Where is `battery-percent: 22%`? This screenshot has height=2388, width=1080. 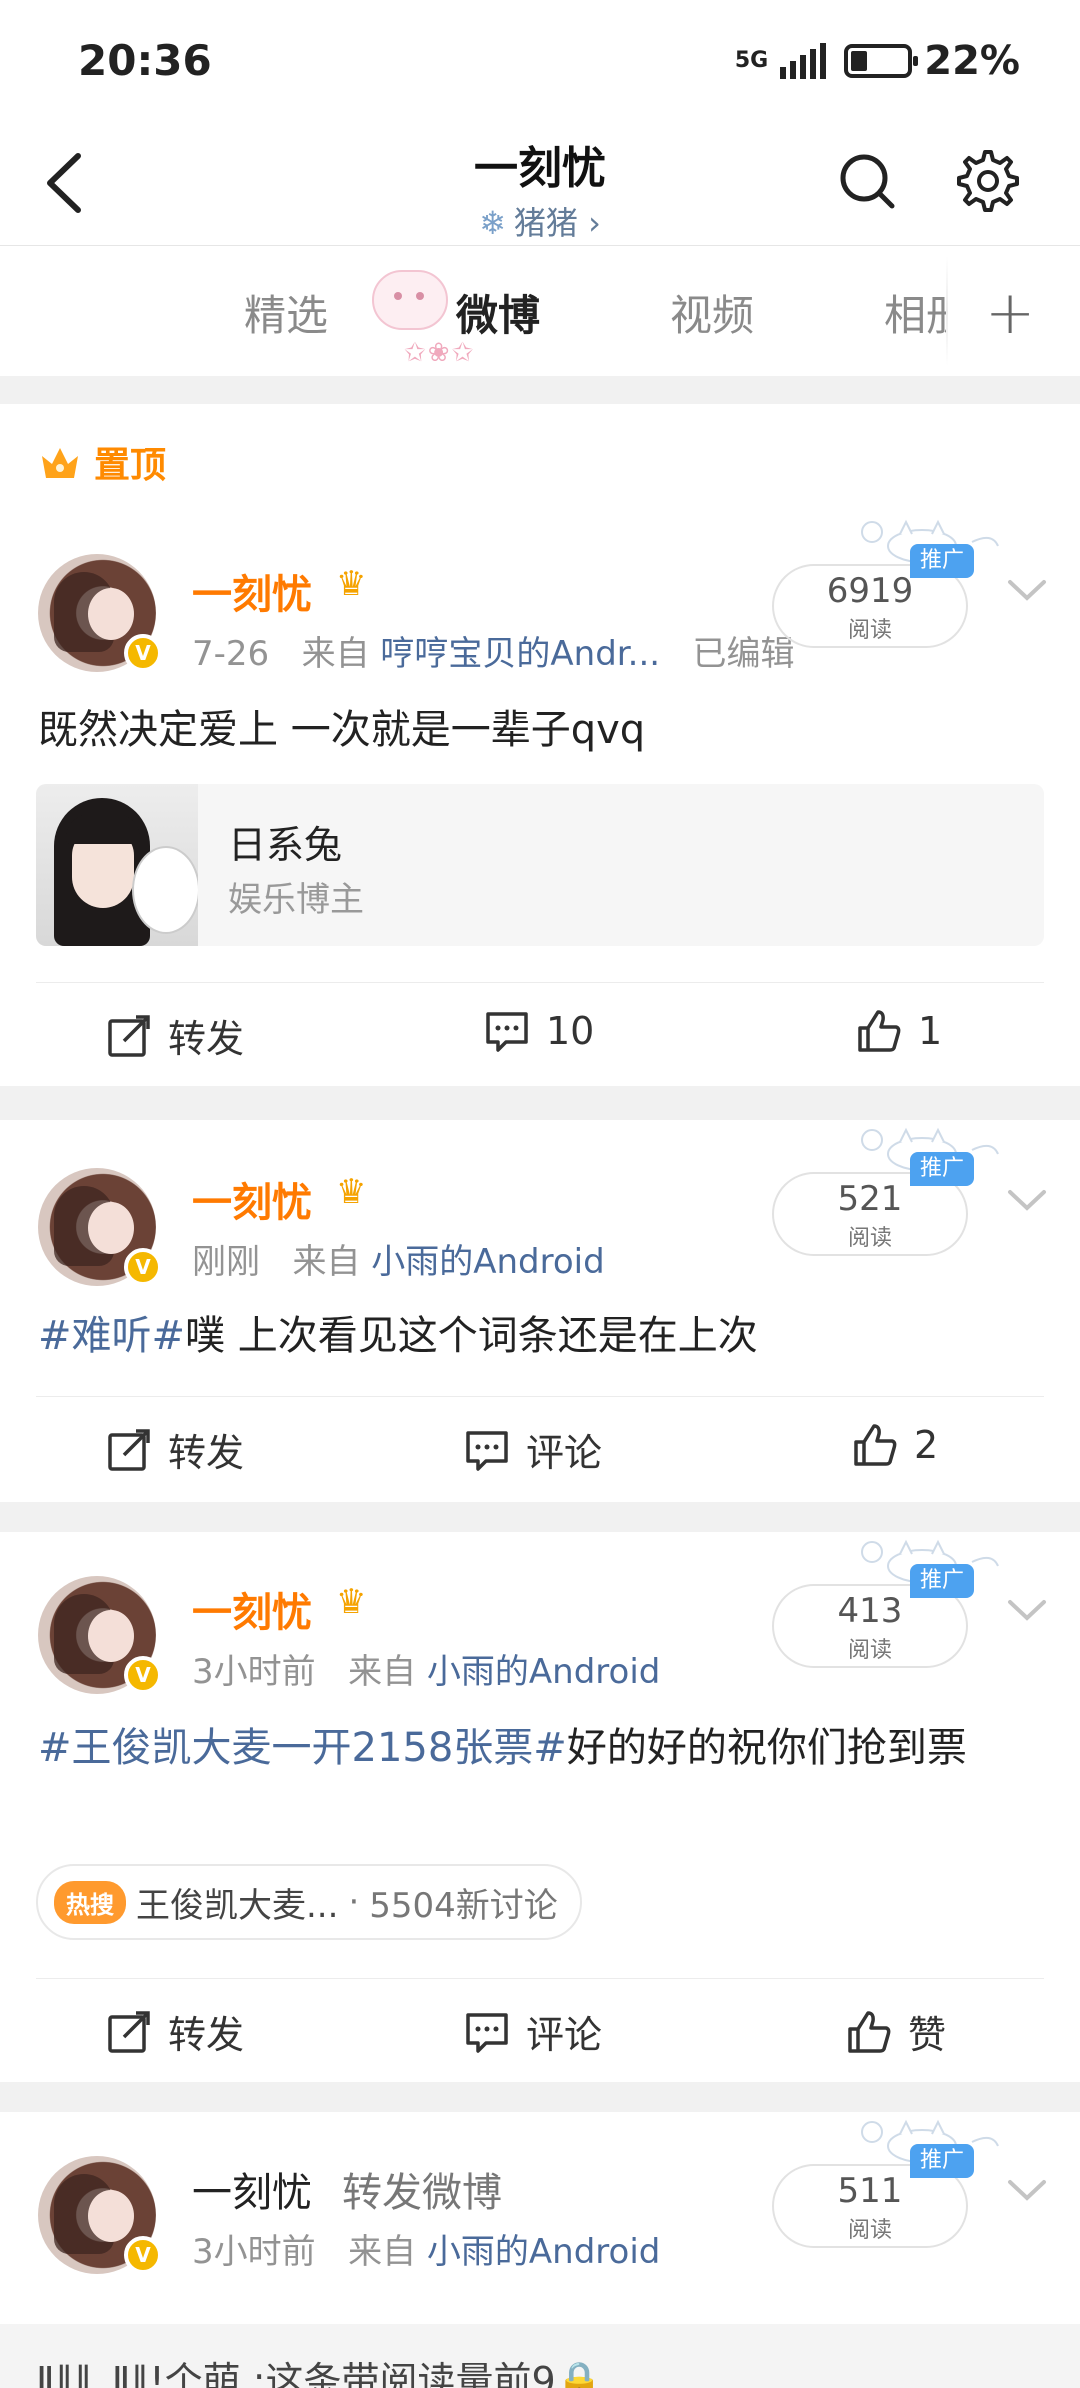 battery-percent: 22% is located at coordinates (972, 61).